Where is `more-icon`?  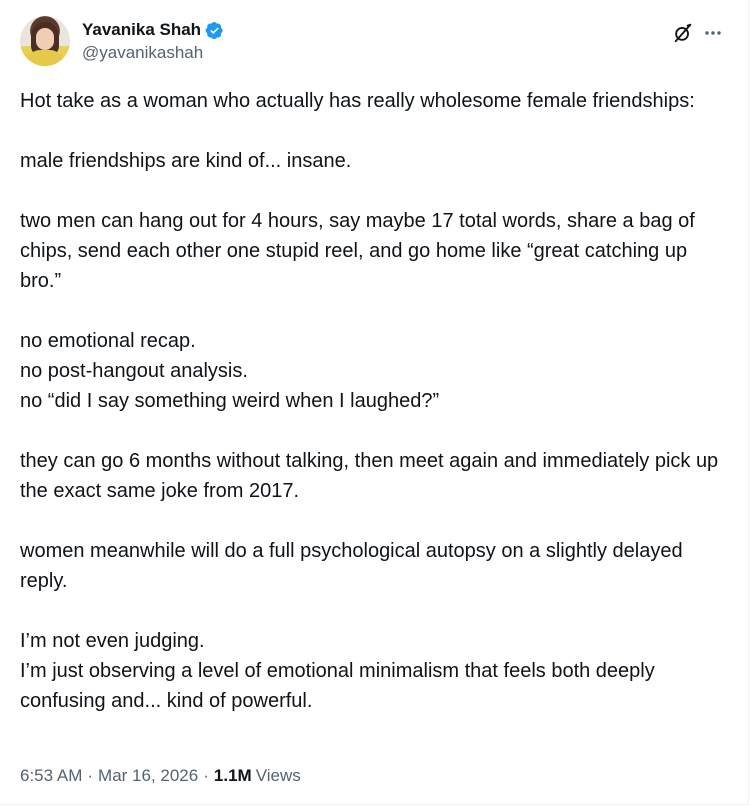
more-icon is located at coordinates (713, 33).